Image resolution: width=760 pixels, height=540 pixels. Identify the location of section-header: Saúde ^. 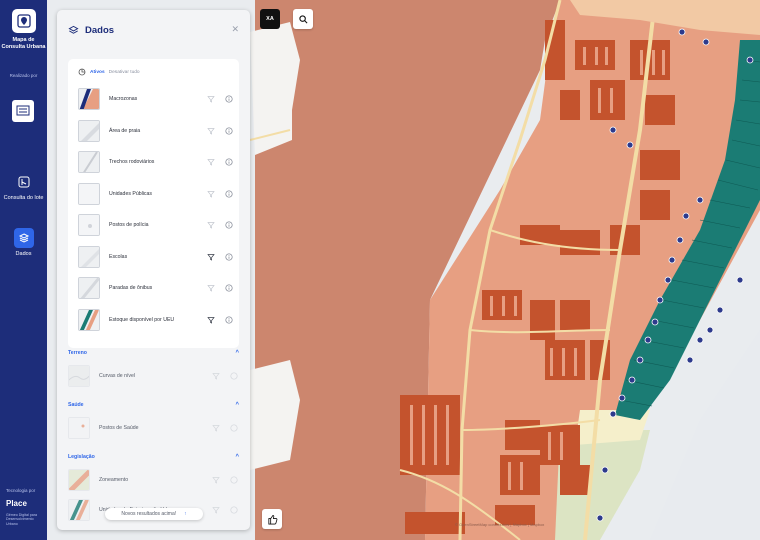
(153, 405).